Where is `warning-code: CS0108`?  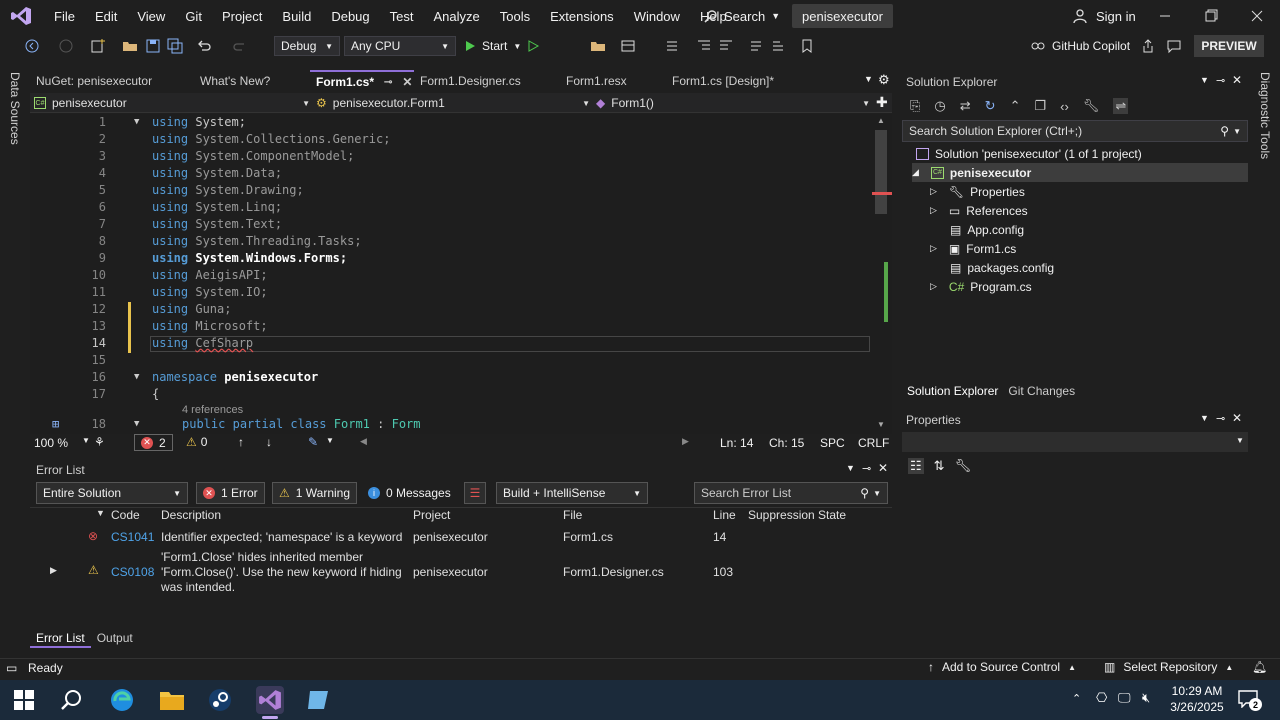
warning-code: CS0108 is located at coordinates (132, 572).